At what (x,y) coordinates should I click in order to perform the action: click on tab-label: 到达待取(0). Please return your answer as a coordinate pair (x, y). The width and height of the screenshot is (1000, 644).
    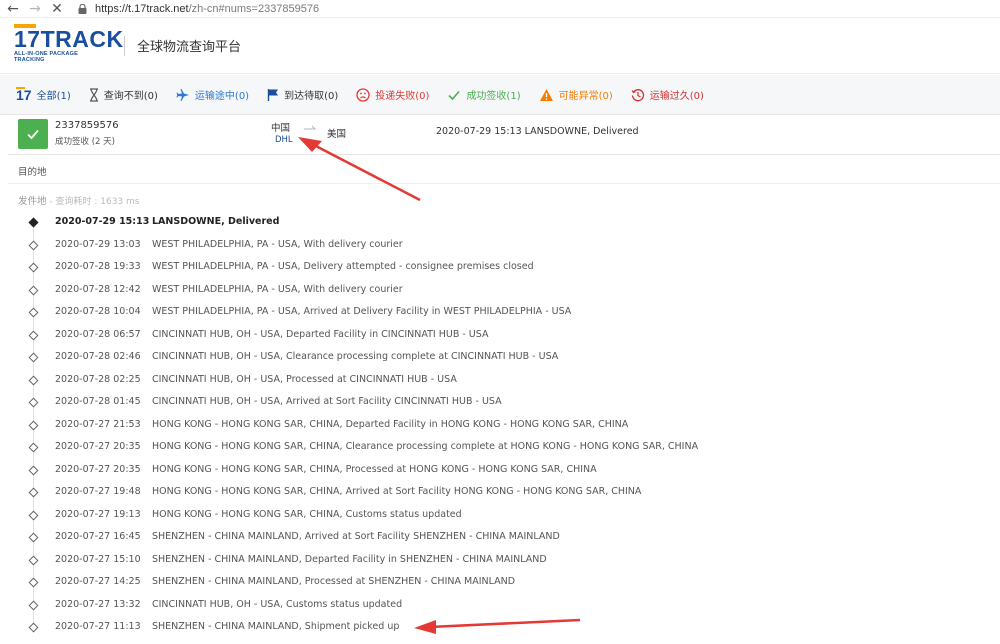
    Looking at the image, I should click on (311, 96).